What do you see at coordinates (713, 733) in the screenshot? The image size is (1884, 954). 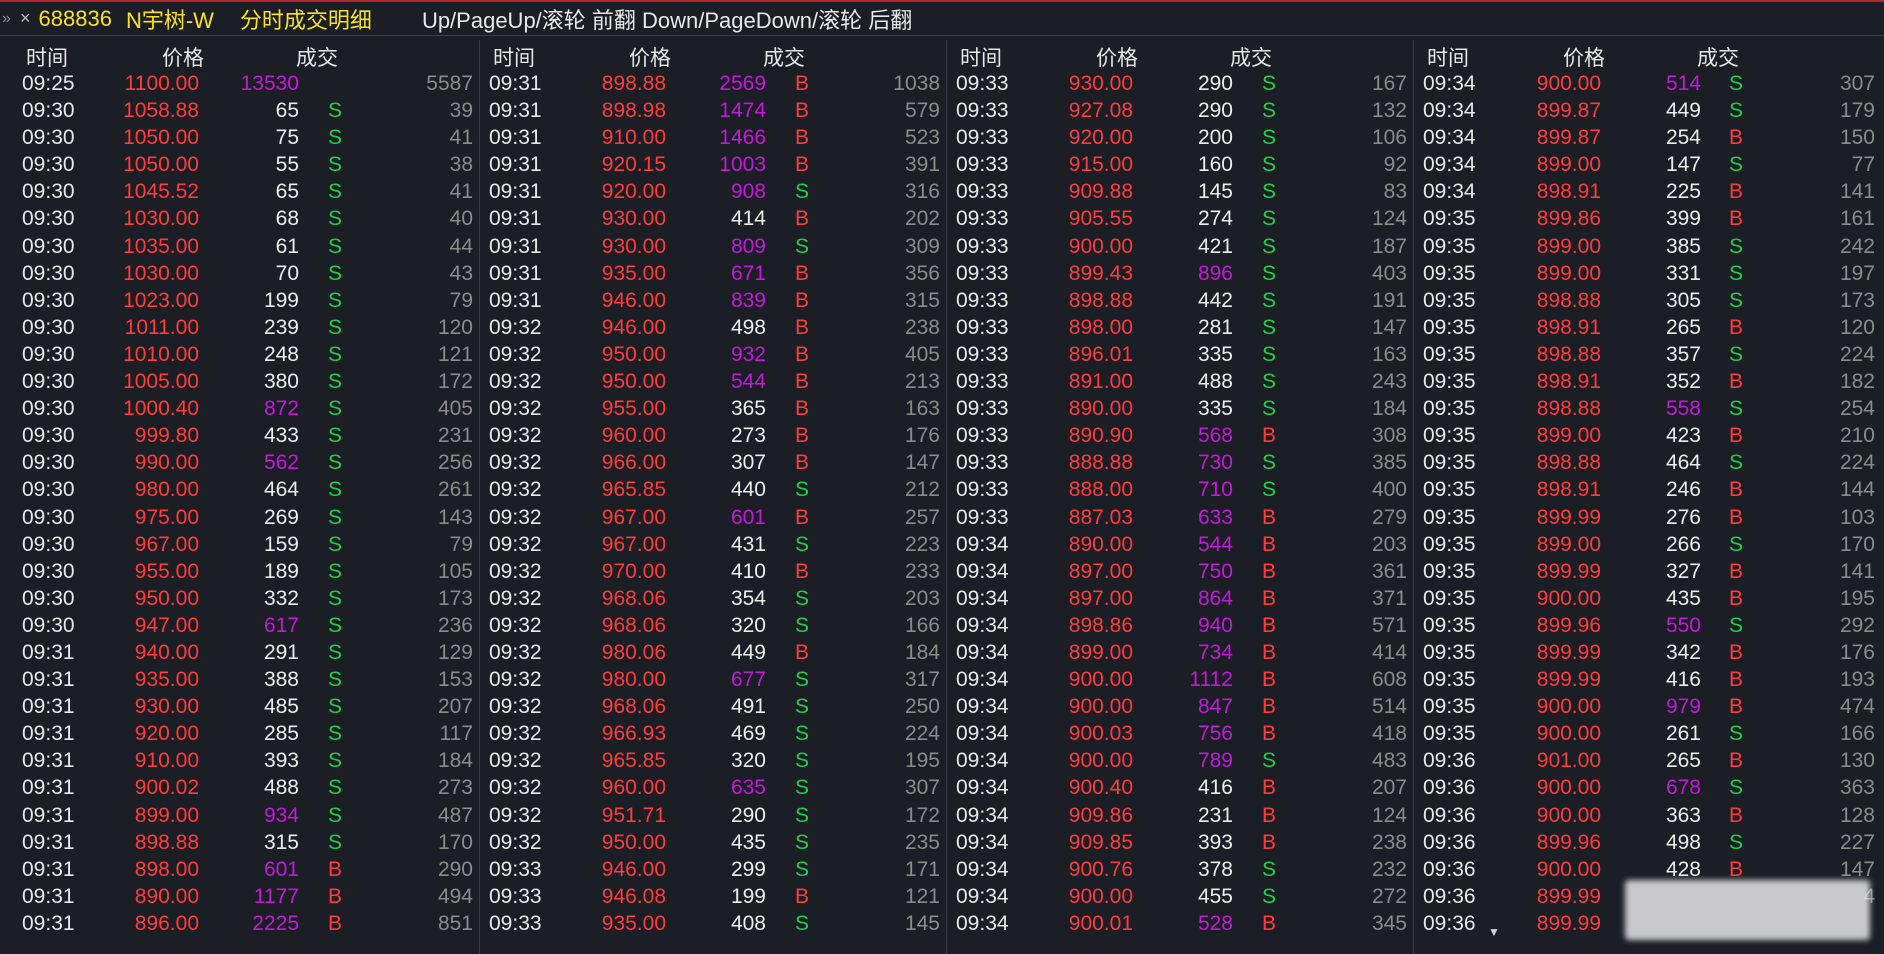 I see `trade-row: 09:32 966.93 469 S 224` at bounding box center [713, 733].